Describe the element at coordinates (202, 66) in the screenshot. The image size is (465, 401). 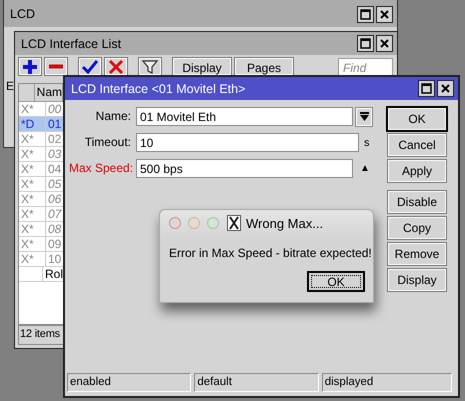
I see `toolbar-button: Display` at that location.